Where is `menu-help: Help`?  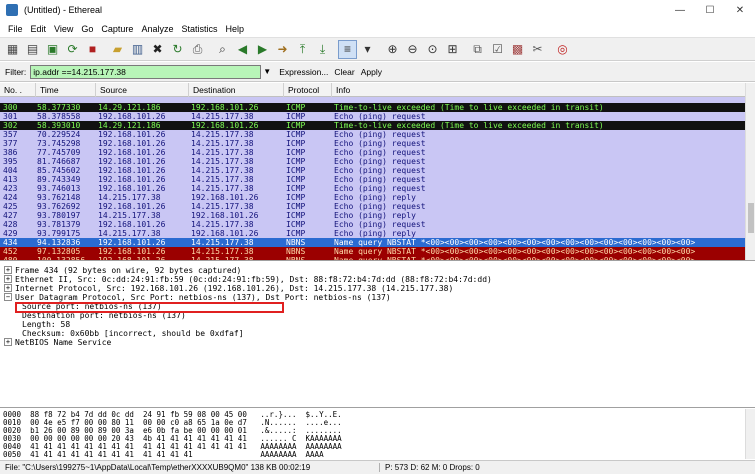
menu-help: Help is located at coordinates (234, 29).